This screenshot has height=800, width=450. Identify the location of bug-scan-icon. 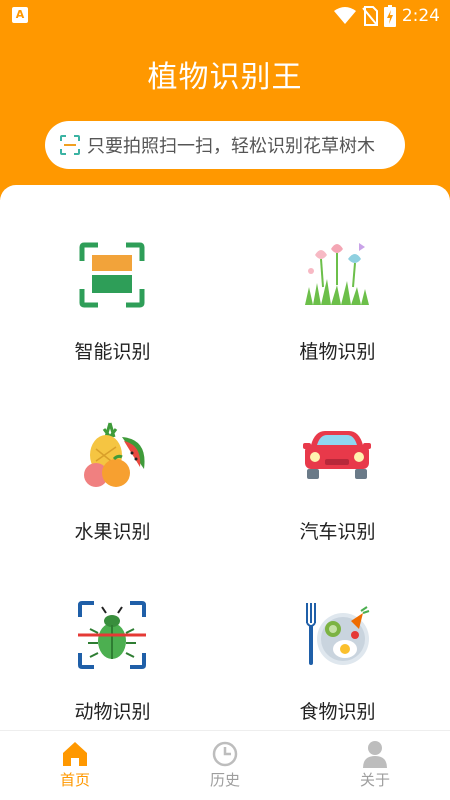
(112, 635).